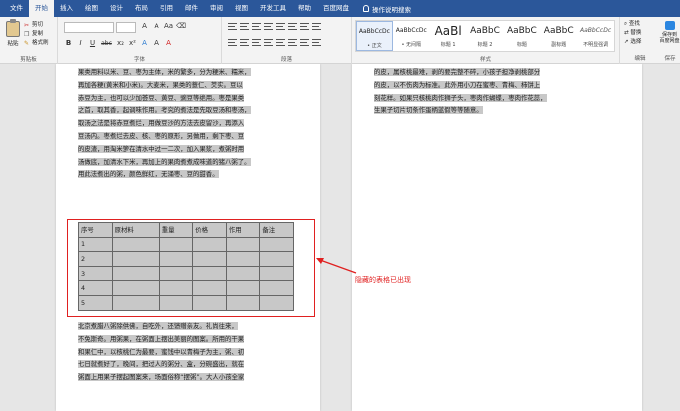  What do you see at coordinates (304, 8) in the screenshot?
I see `tab-11: 帮助` at bounding box center [304, 8].